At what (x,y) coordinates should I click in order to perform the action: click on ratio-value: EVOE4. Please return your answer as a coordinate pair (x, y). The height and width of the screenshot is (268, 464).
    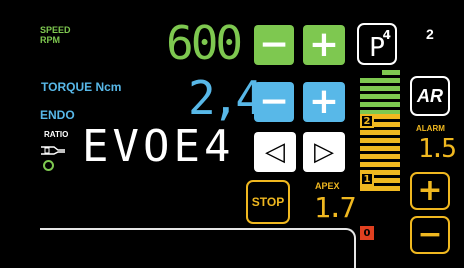
    Looking at the image, I should click on (158, 146).